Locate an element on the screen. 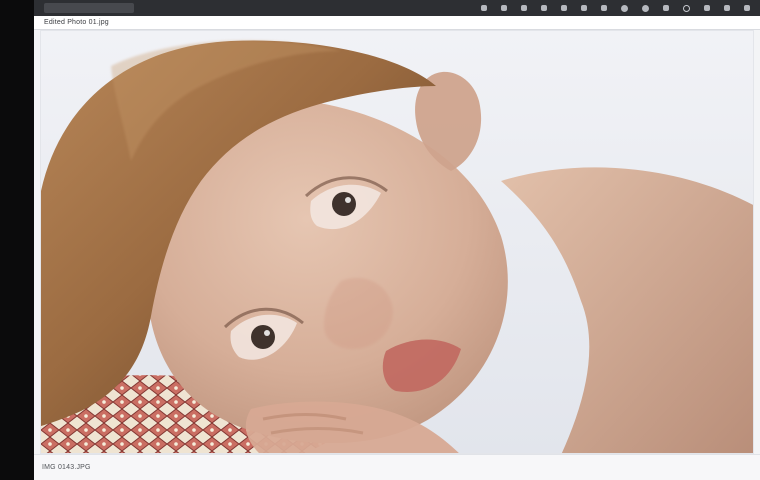 Image resolution: width=760 pixels, height=480 pixels. share-icon is located at coordinates (727, 8).